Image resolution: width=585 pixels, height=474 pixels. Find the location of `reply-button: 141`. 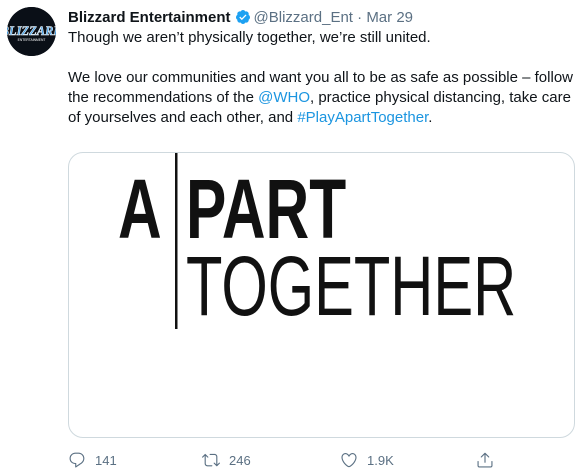

reply-button: 141 is located at coordinates (92, 460).